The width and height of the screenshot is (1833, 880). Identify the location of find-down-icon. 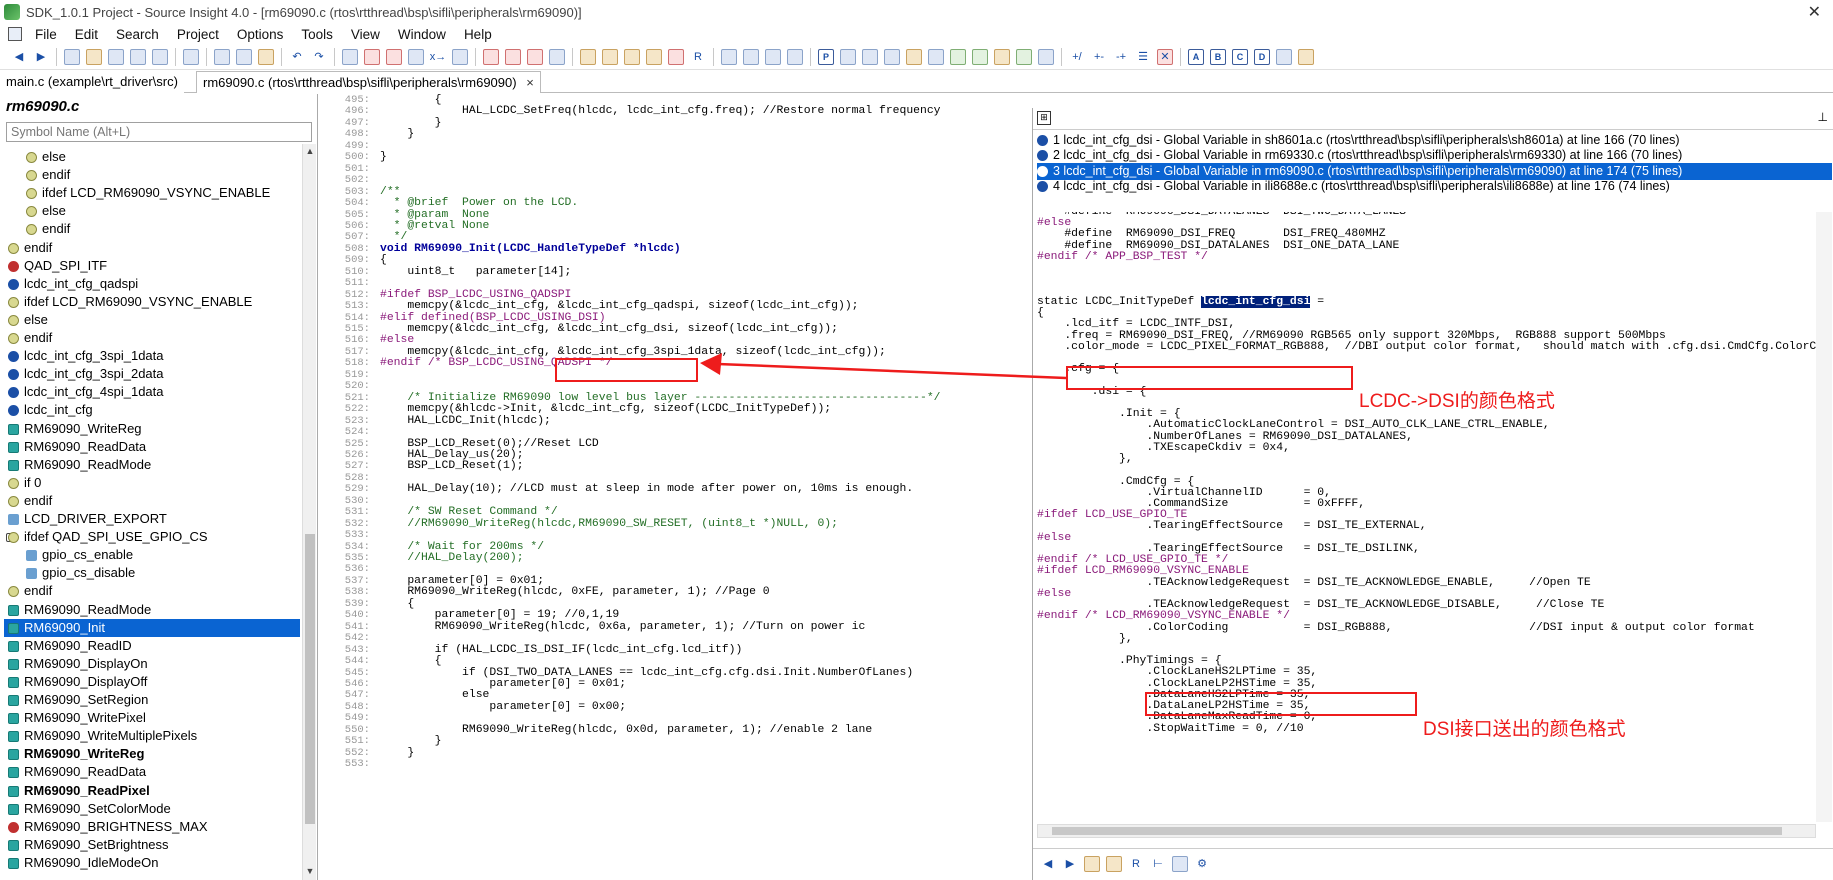
(394, 56).